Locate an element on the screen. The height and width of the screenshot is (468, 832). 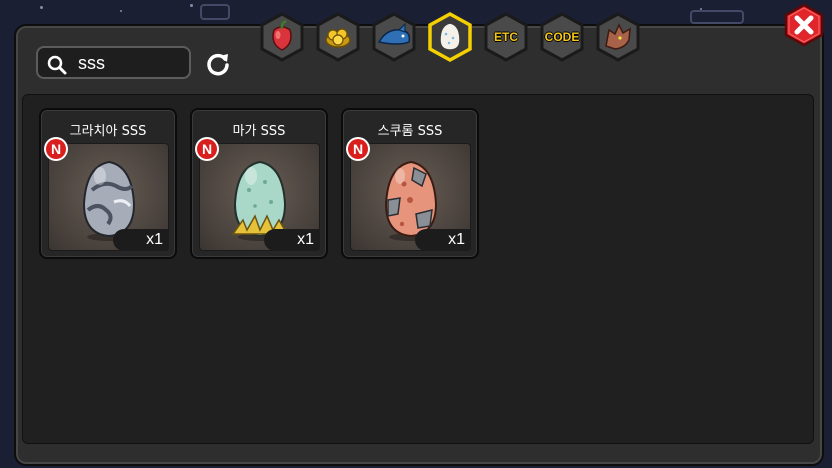
tab-dragon is located at coordinates (618, 37).